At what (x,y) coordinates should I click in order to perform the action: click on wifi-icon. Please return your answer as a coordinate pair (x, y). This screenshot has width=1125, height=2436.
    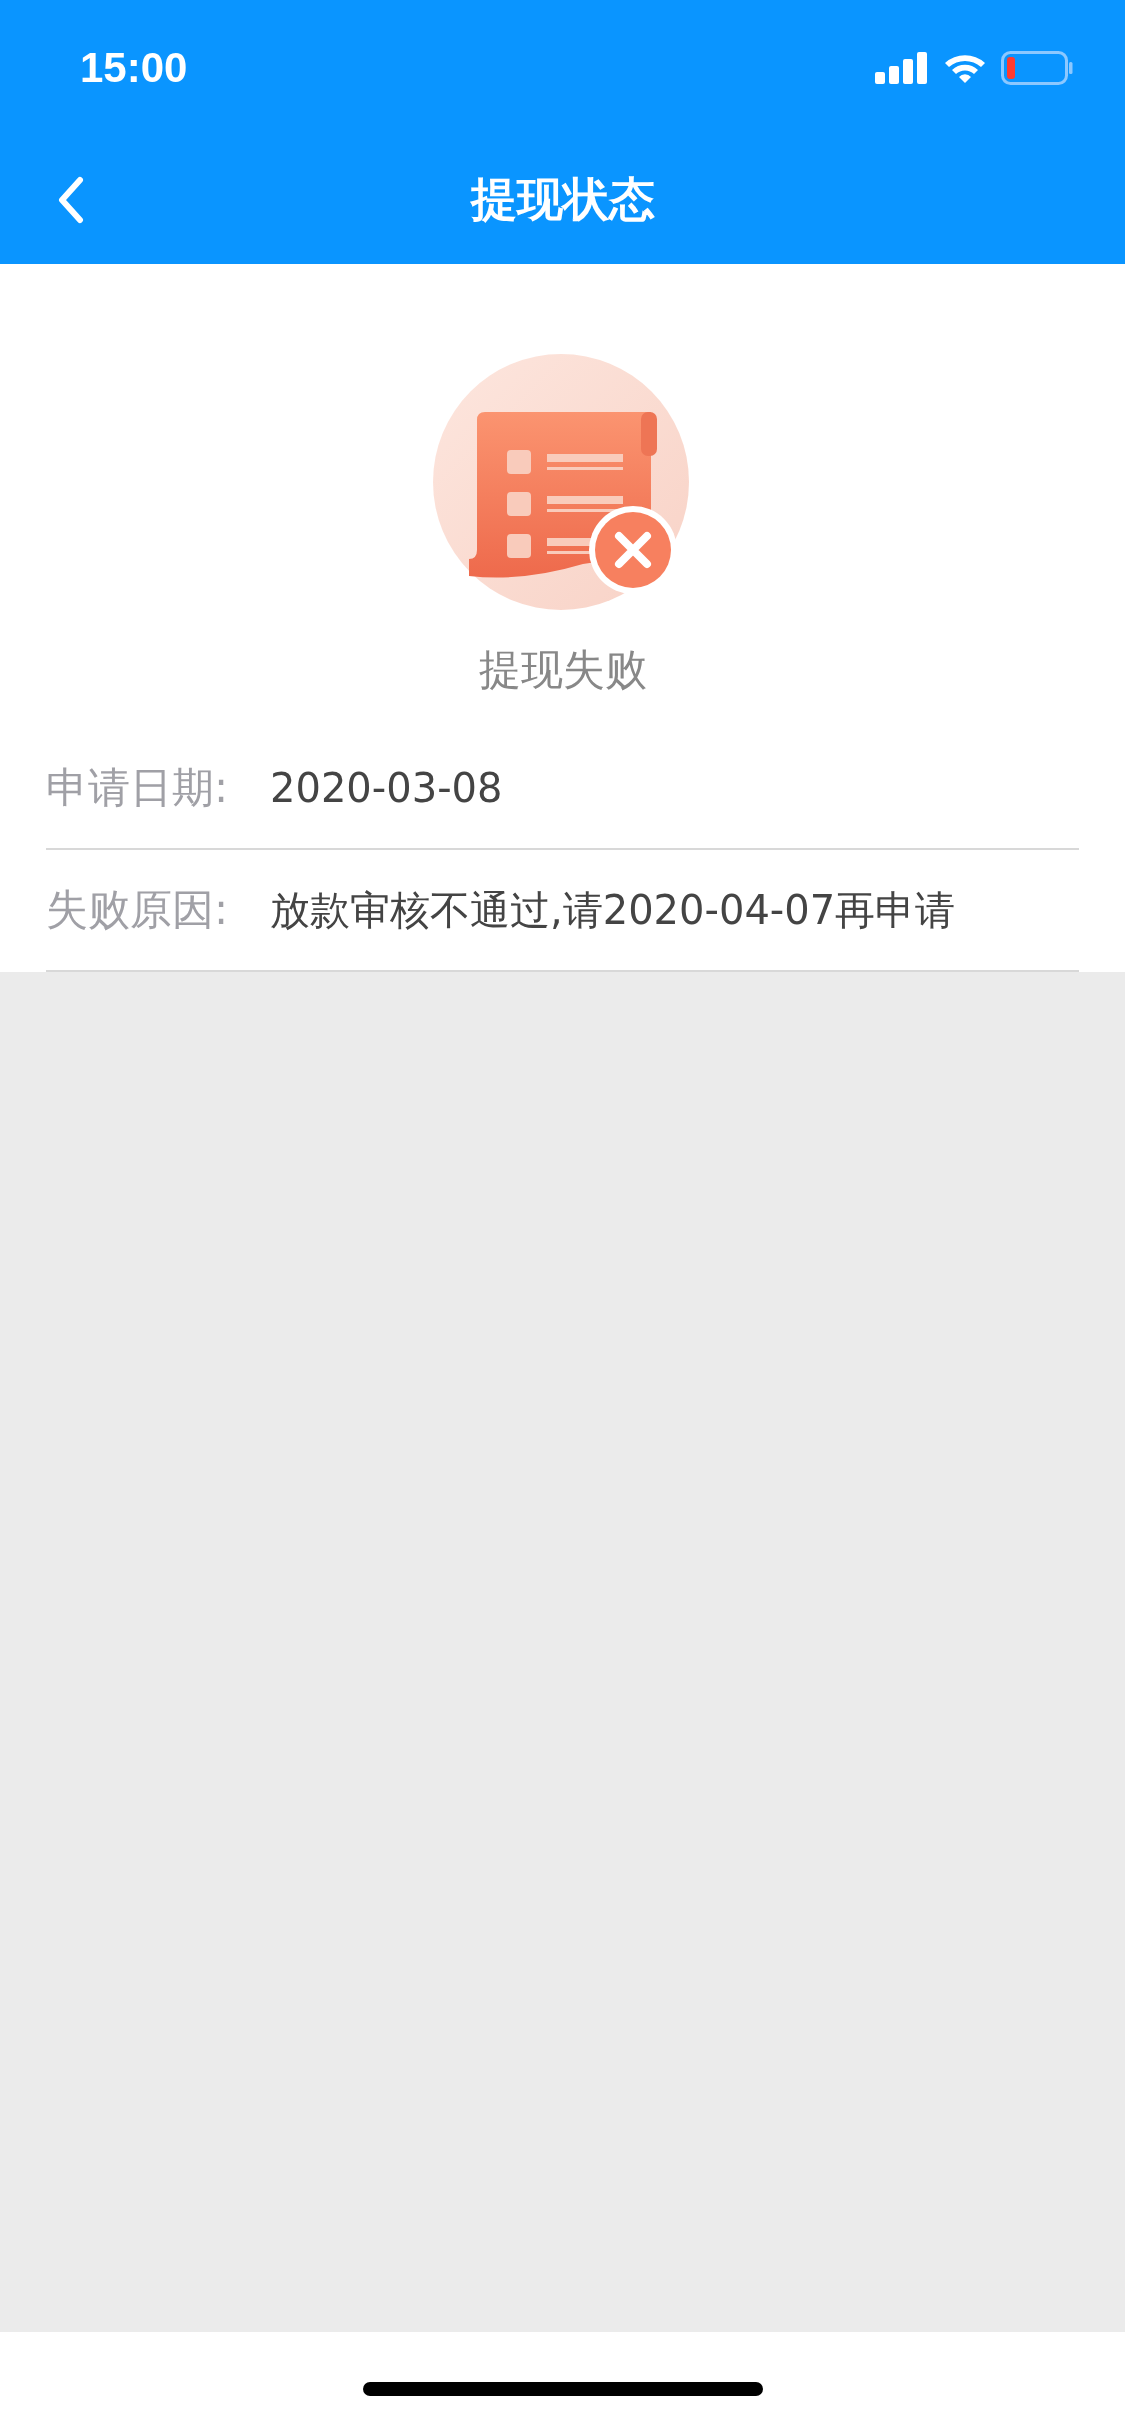
    Looking at the image, I should click on (965, 68).